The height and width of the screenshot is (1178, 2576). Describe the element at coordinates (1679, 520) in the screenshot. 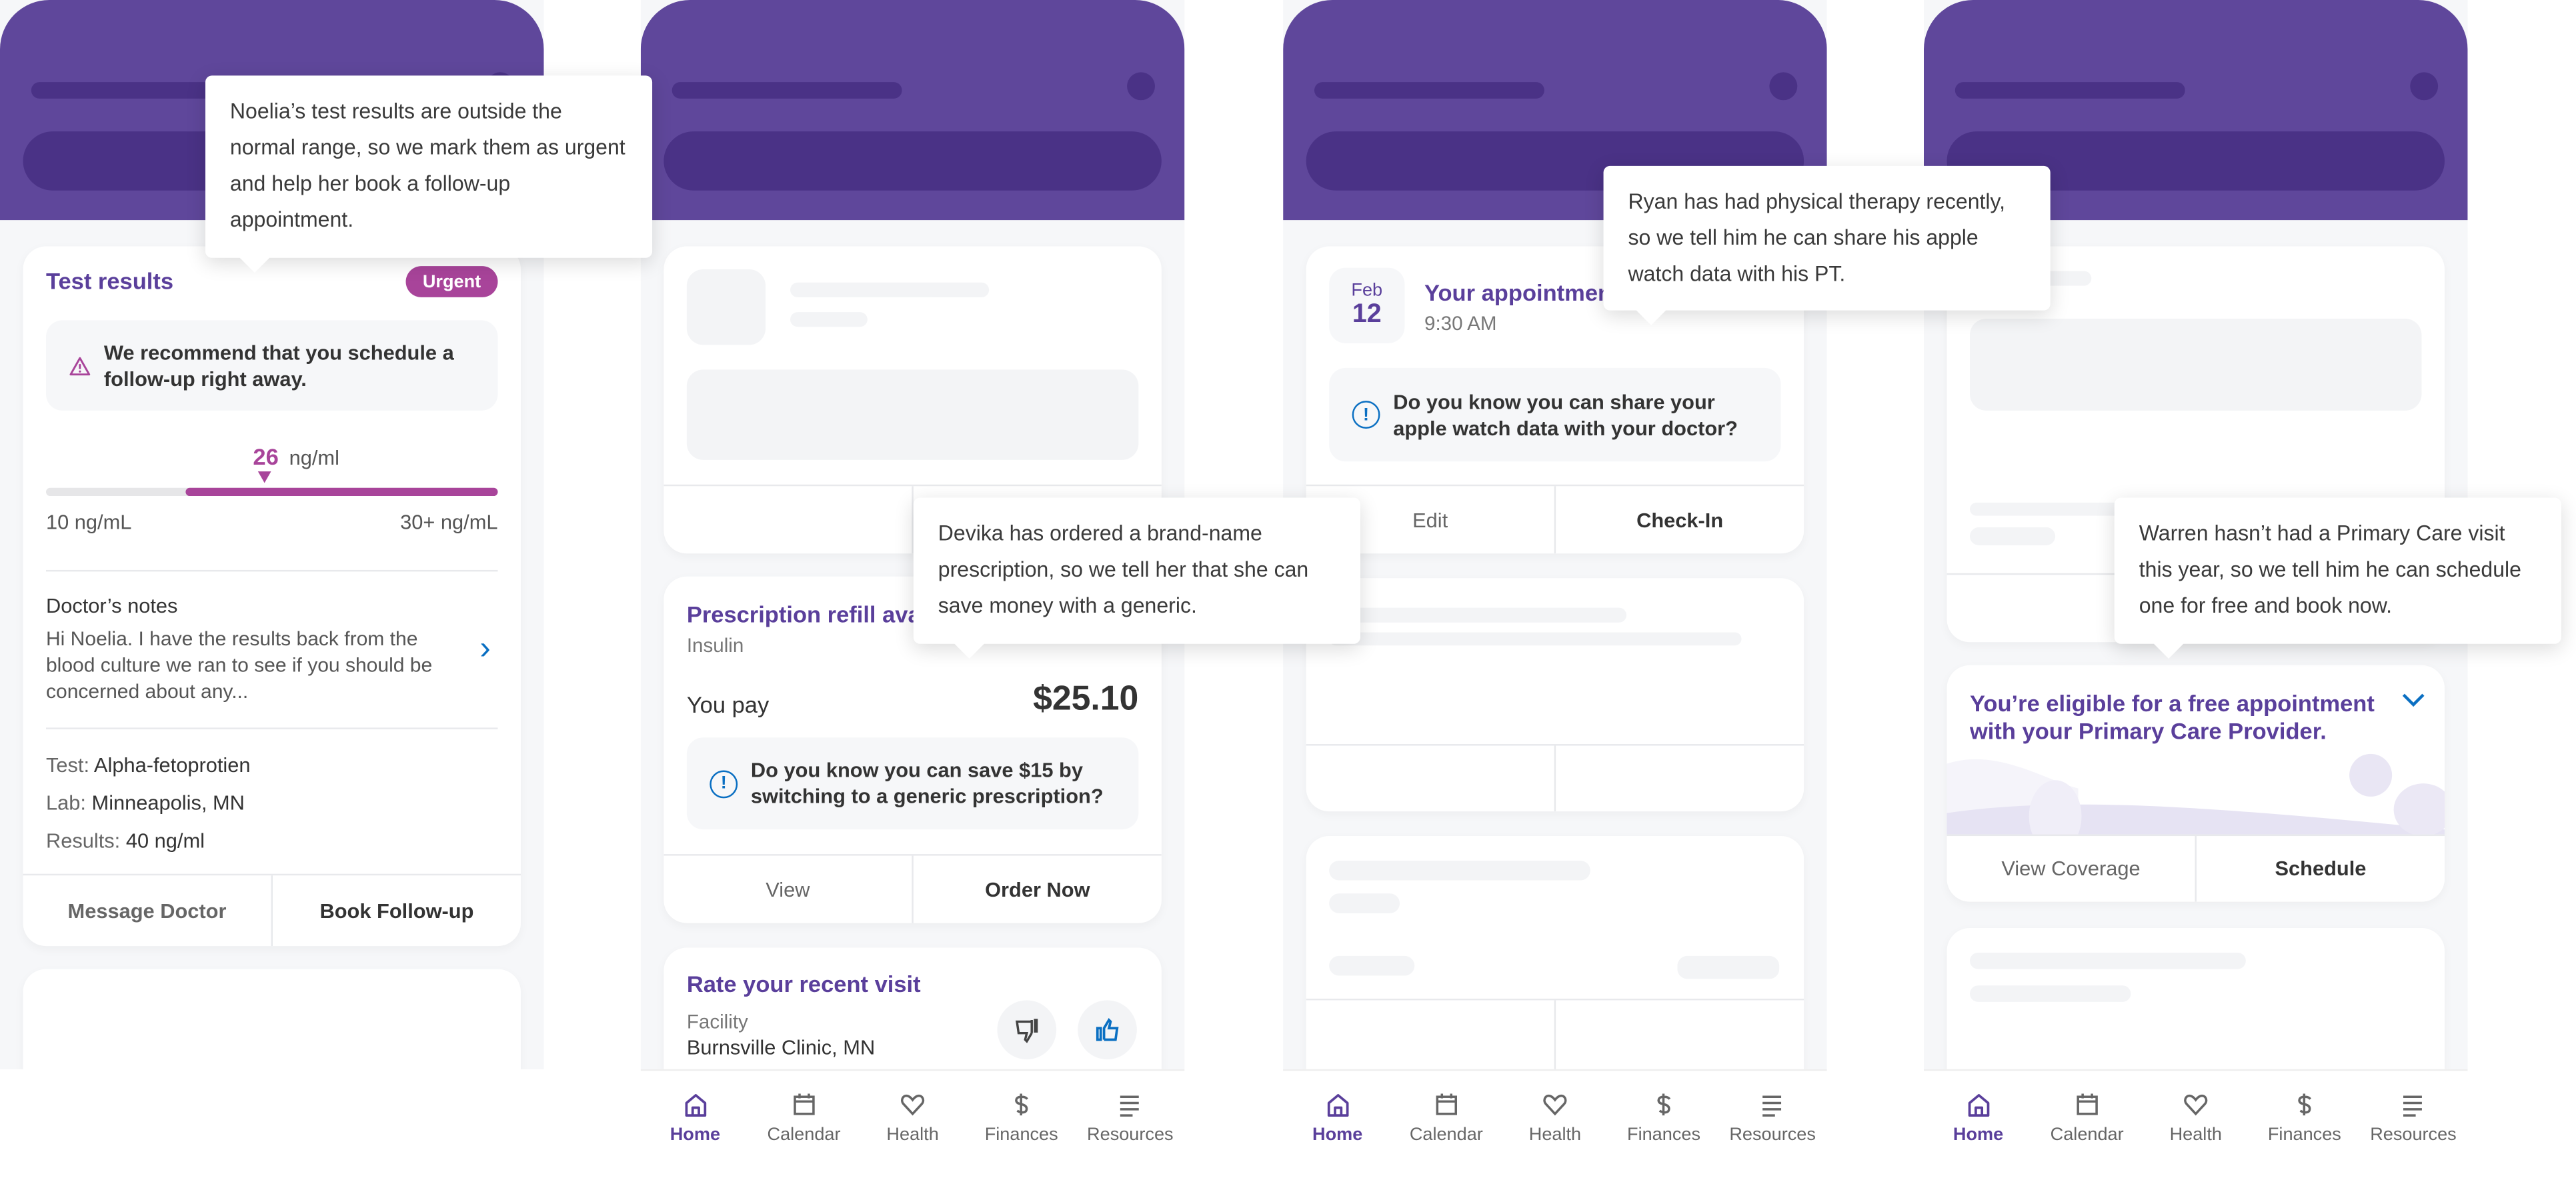

I see `check-in-button: Check-In` at that location.